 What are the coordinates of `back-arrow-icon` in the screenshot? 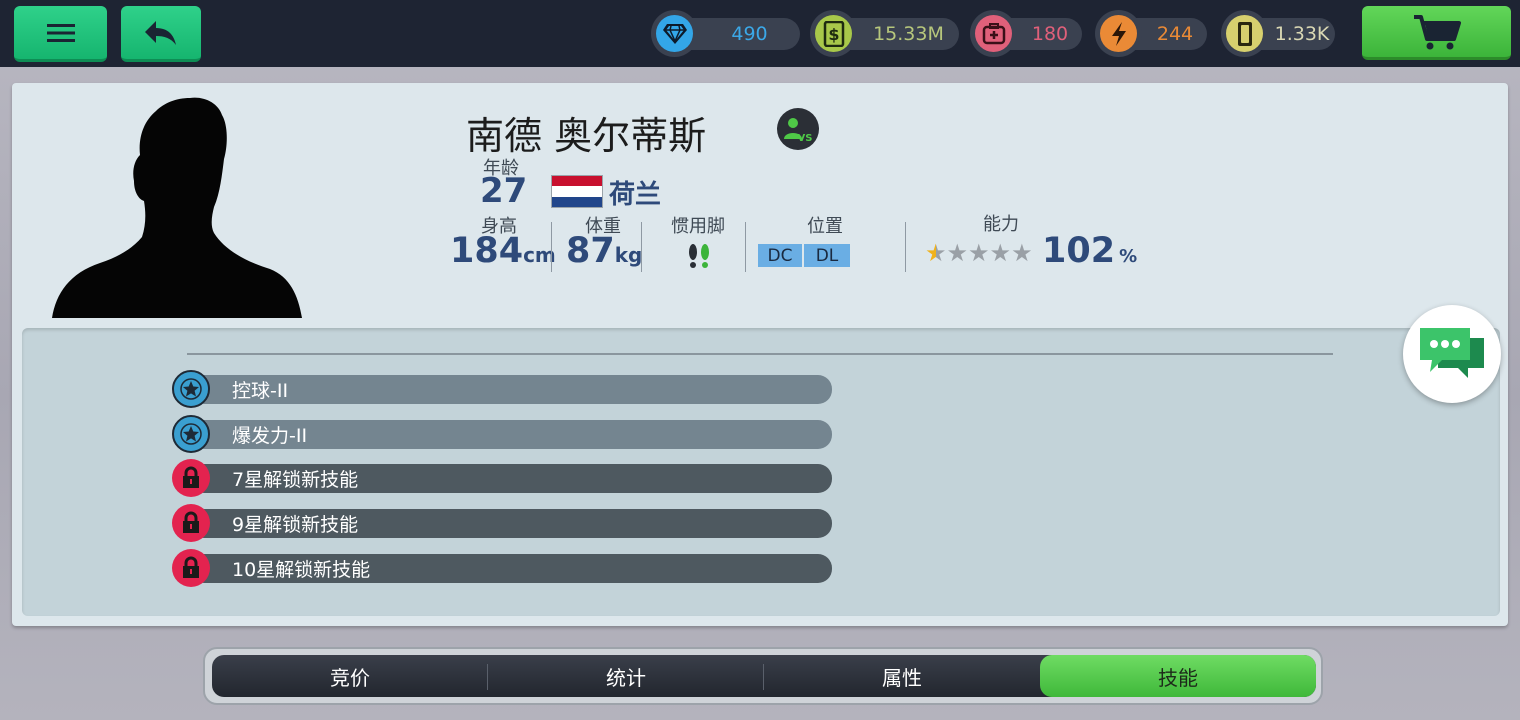 It's located at (160, 32).